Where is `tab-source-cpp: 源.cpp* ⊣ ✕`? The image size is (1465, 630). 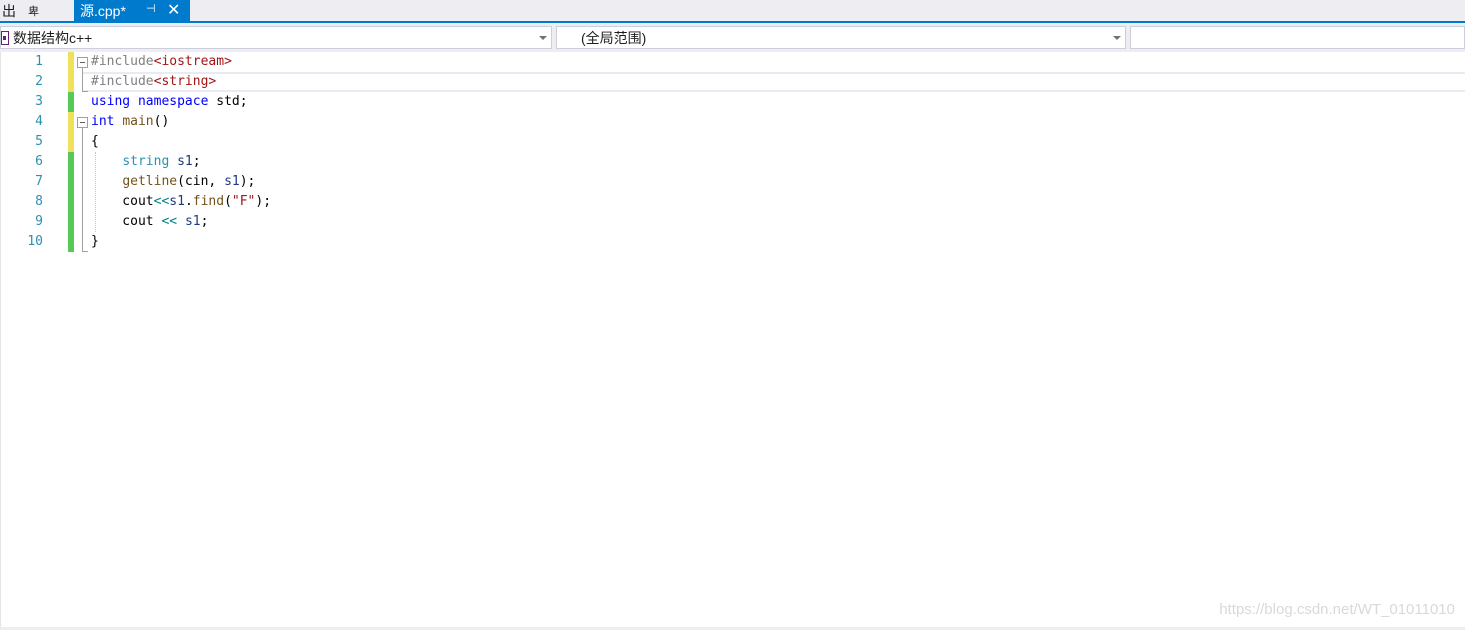 tab-source-cpp: 源.cpp* ⊣ ✕ is located at coordinates (132, 10).